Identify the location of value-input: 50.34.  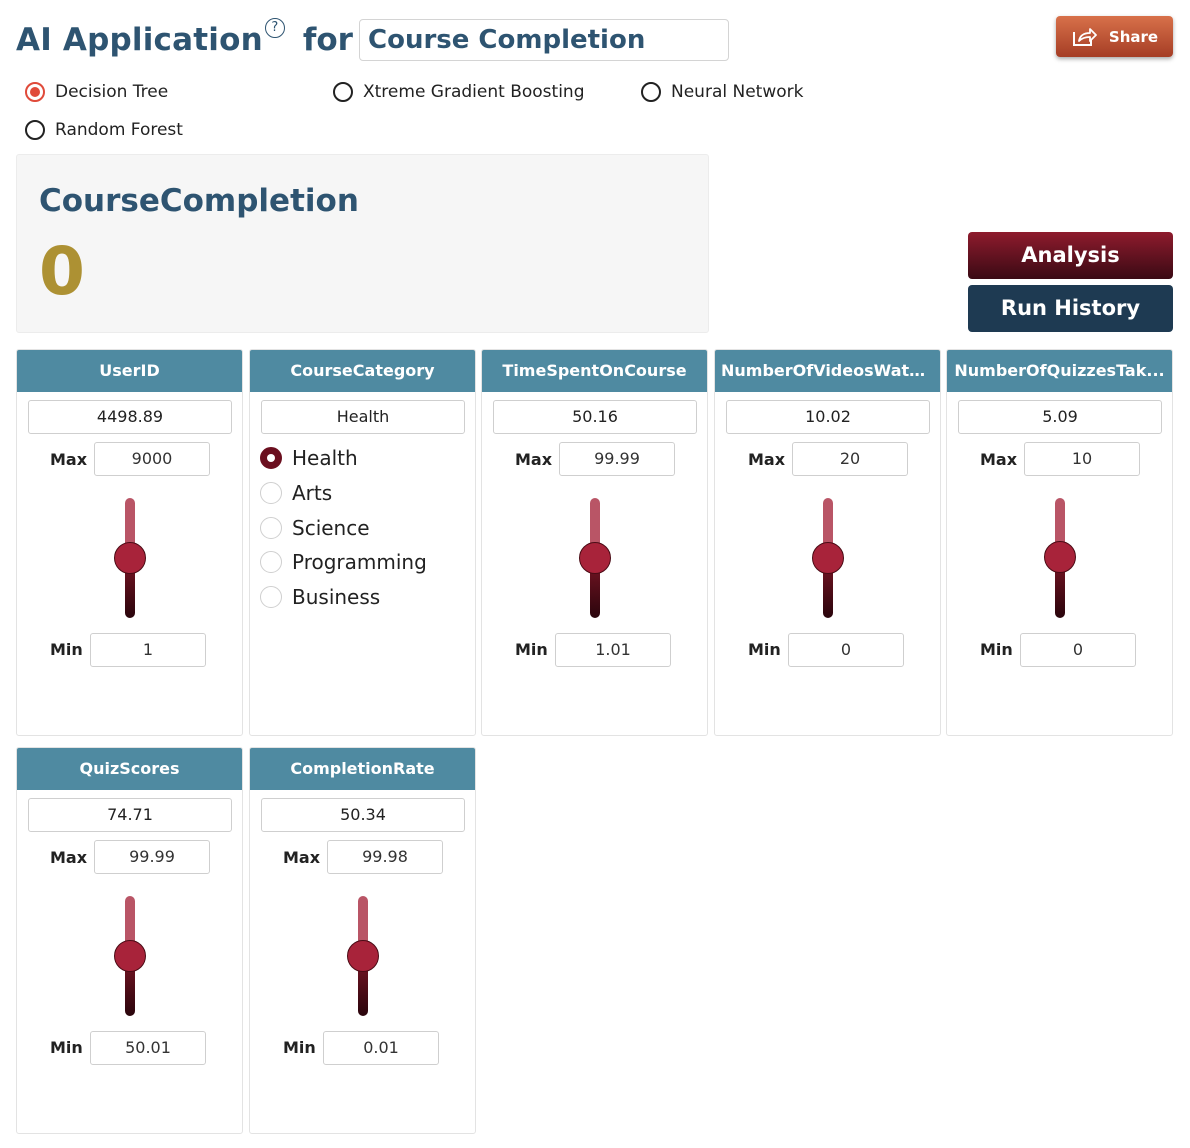
(363, 815).